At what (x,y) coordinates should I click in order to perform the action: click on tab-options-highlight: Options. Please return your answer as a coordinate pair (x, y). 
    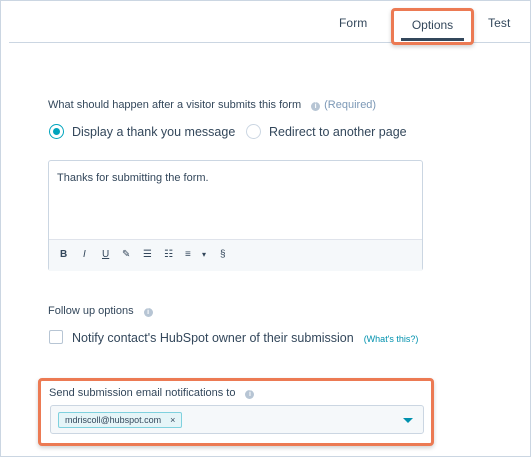
    Looking at the image, I should click on (432, 26).